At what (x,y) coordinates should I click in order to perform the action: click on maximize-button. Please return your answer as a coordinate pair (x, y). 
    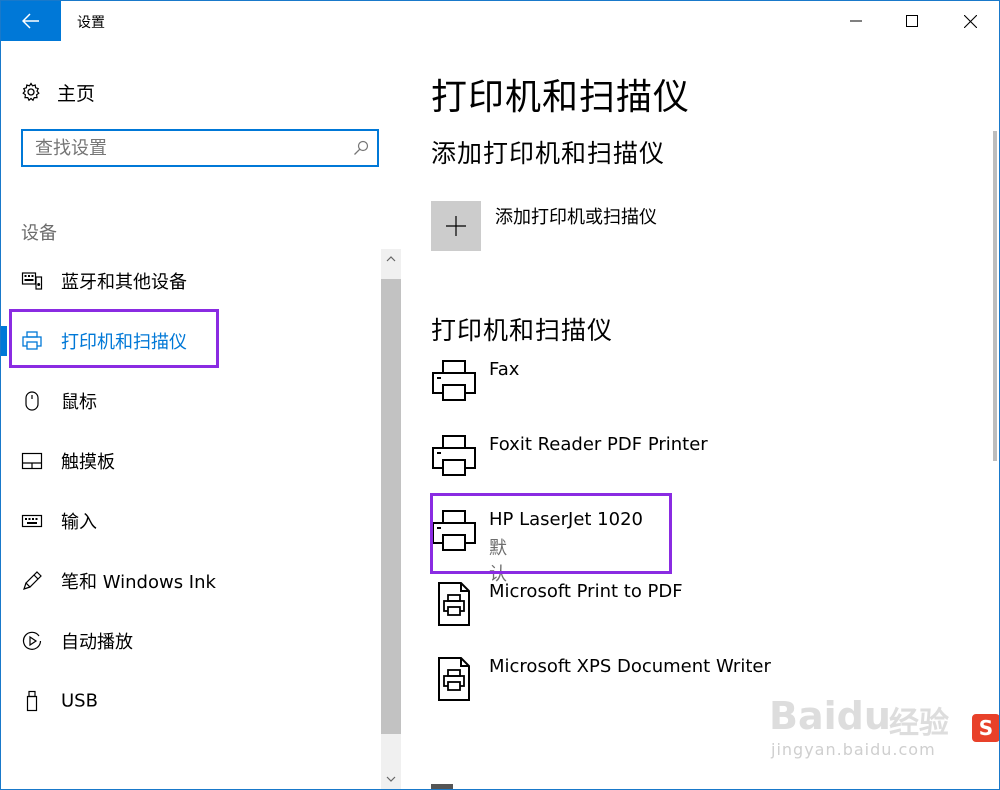
    Looking at the image, I should click on (912, 21).